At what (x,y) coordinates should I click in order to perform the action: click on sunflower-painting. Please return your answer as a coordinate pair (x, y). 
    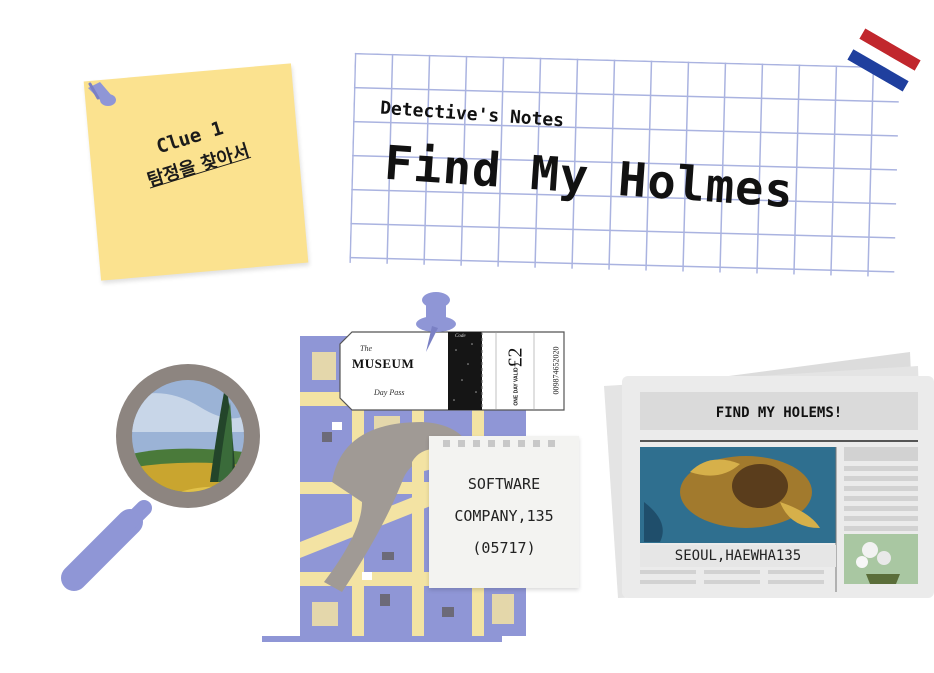
    Looking at the image, I should click on (738, 495).